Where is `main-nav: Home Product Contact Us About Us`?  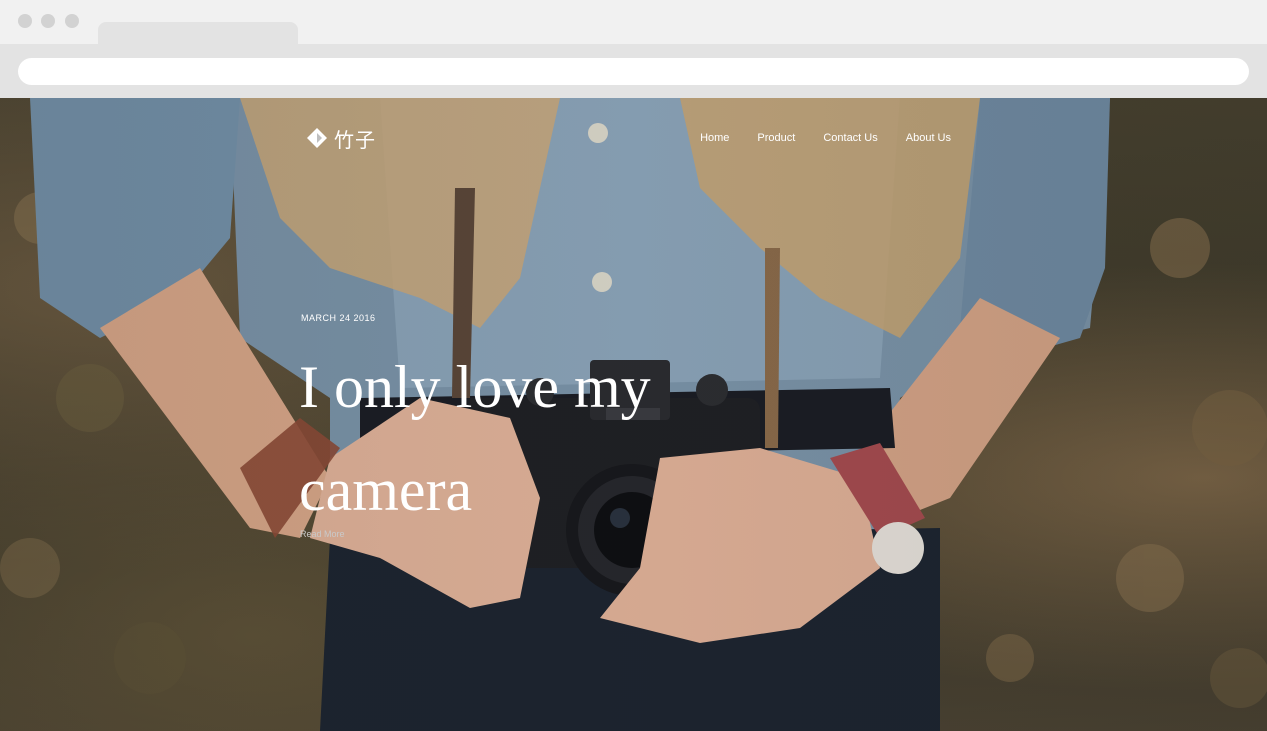
main-nav: Home Product Contact Us About Us is located at coordinates (825, 138).